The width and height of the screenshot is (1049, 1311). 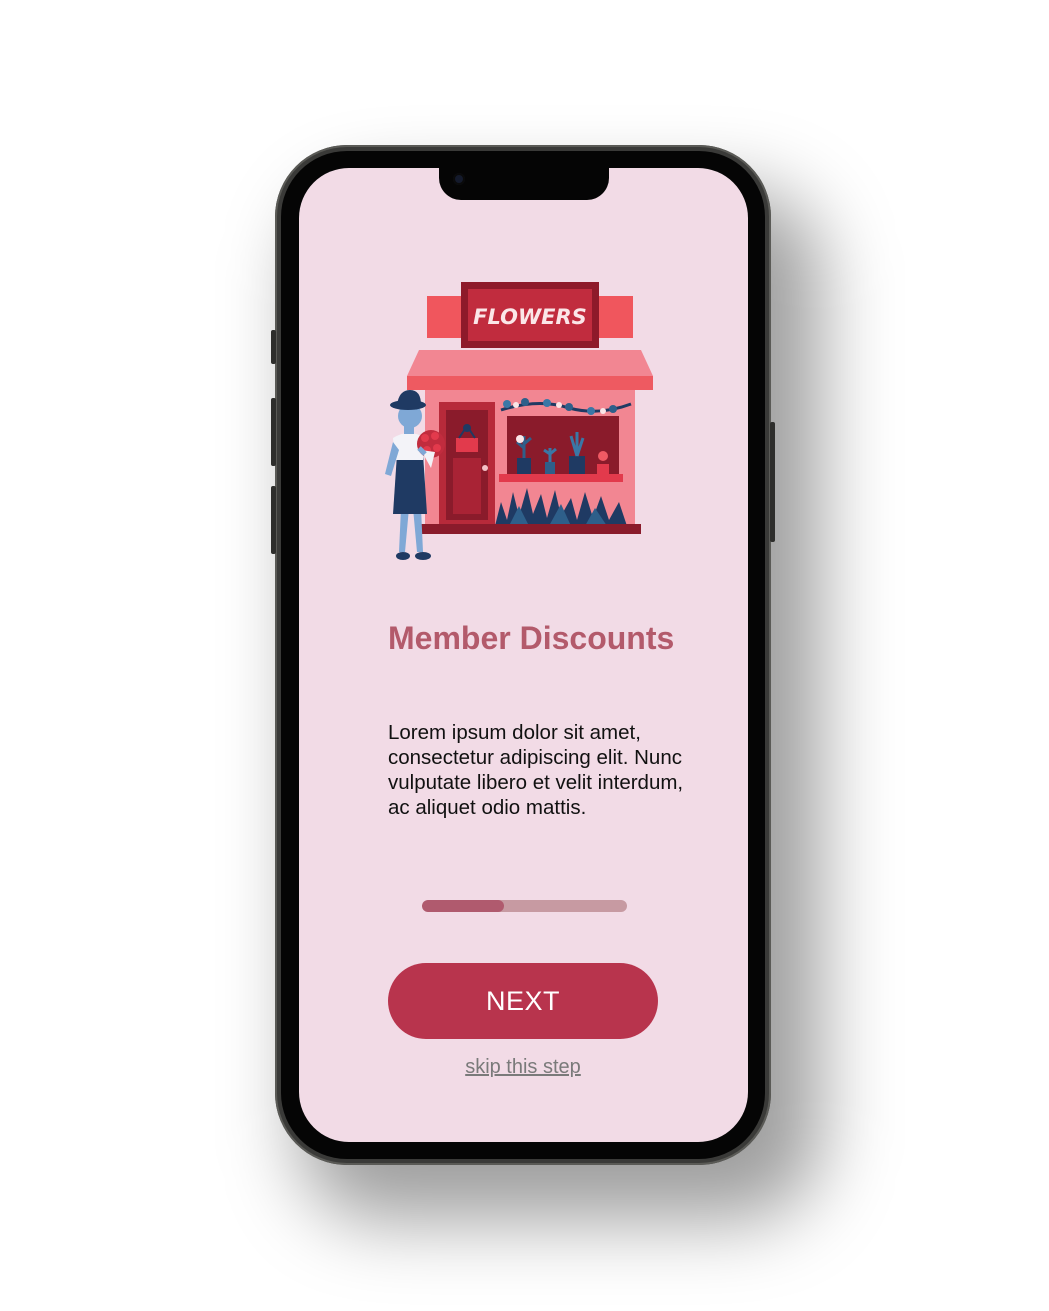 I want to click on door-knob, so click(x=485, y=468).